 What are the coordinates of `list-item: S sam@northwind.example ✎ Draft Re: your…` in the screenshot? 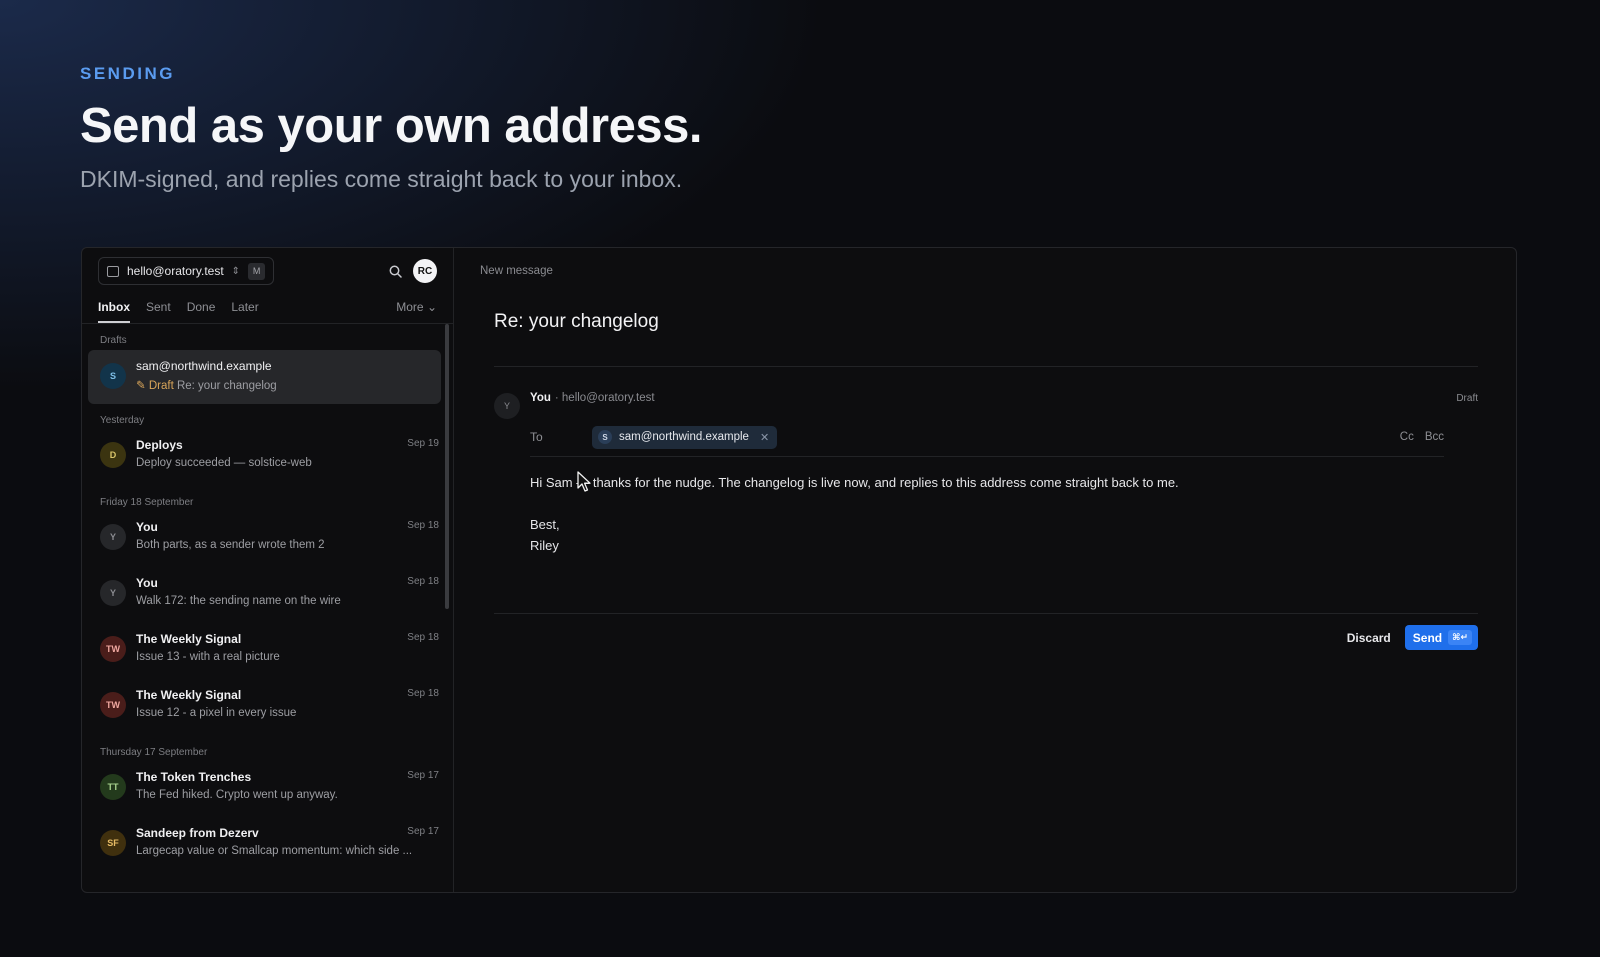 It's located at (264, 377).